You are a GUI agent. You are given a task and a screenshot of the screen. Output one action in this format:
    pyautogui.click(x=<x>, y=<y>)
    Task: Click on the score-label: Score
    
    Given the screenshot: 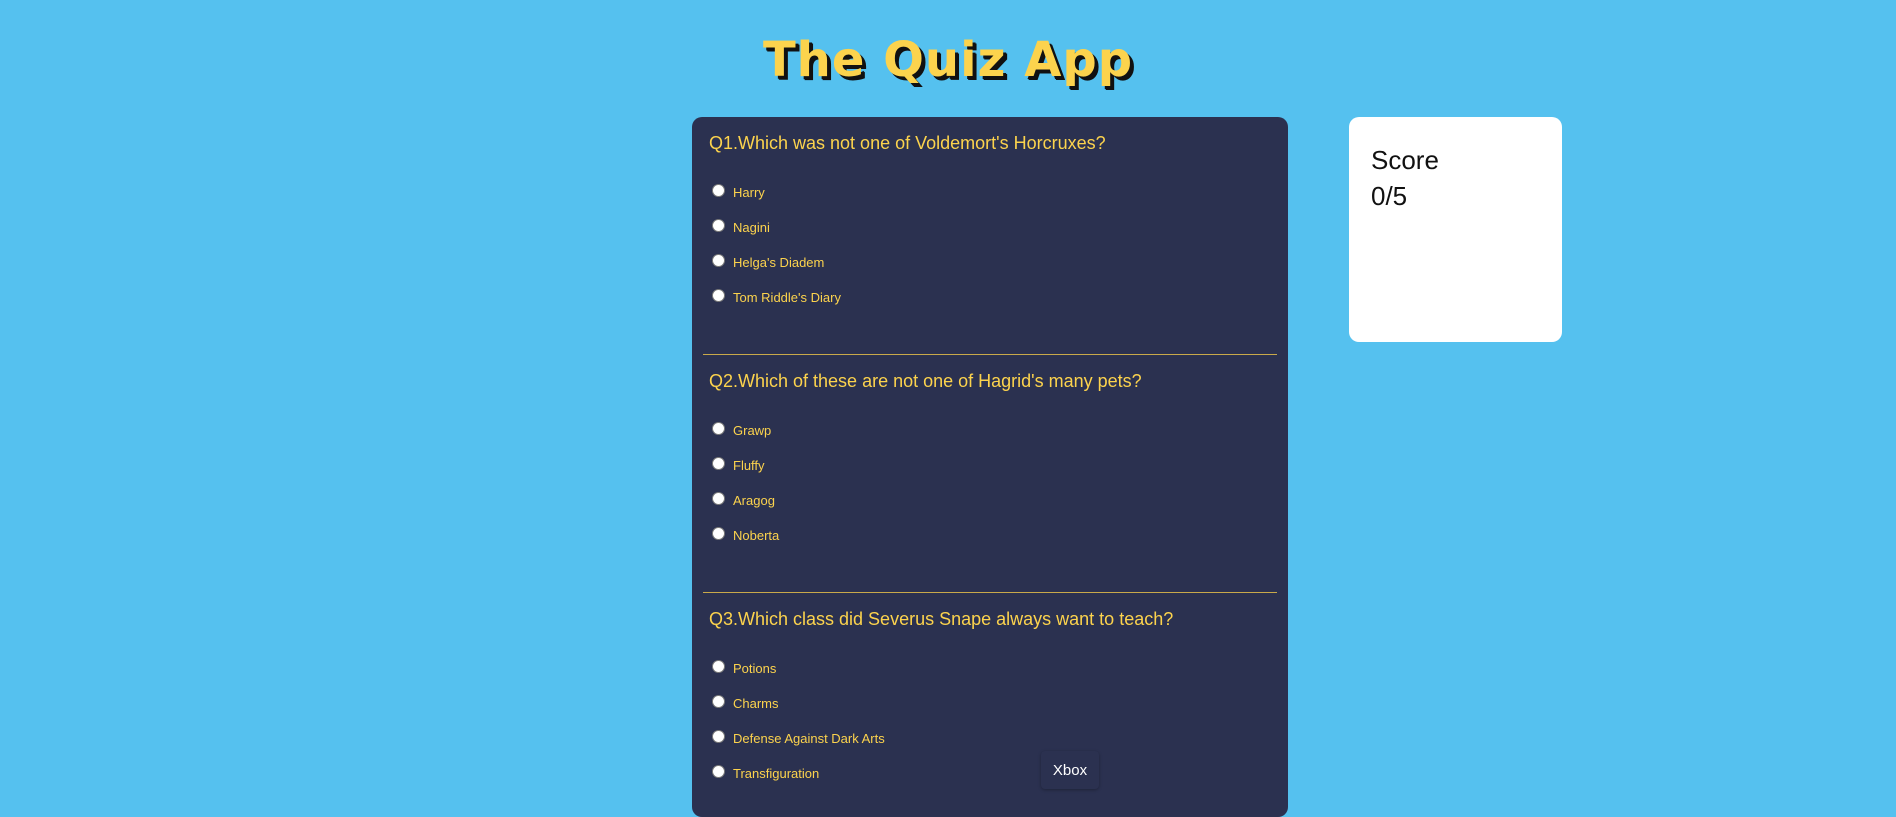 What is the action you would take?
    pyautogui.click(x=1405, y=160)
    